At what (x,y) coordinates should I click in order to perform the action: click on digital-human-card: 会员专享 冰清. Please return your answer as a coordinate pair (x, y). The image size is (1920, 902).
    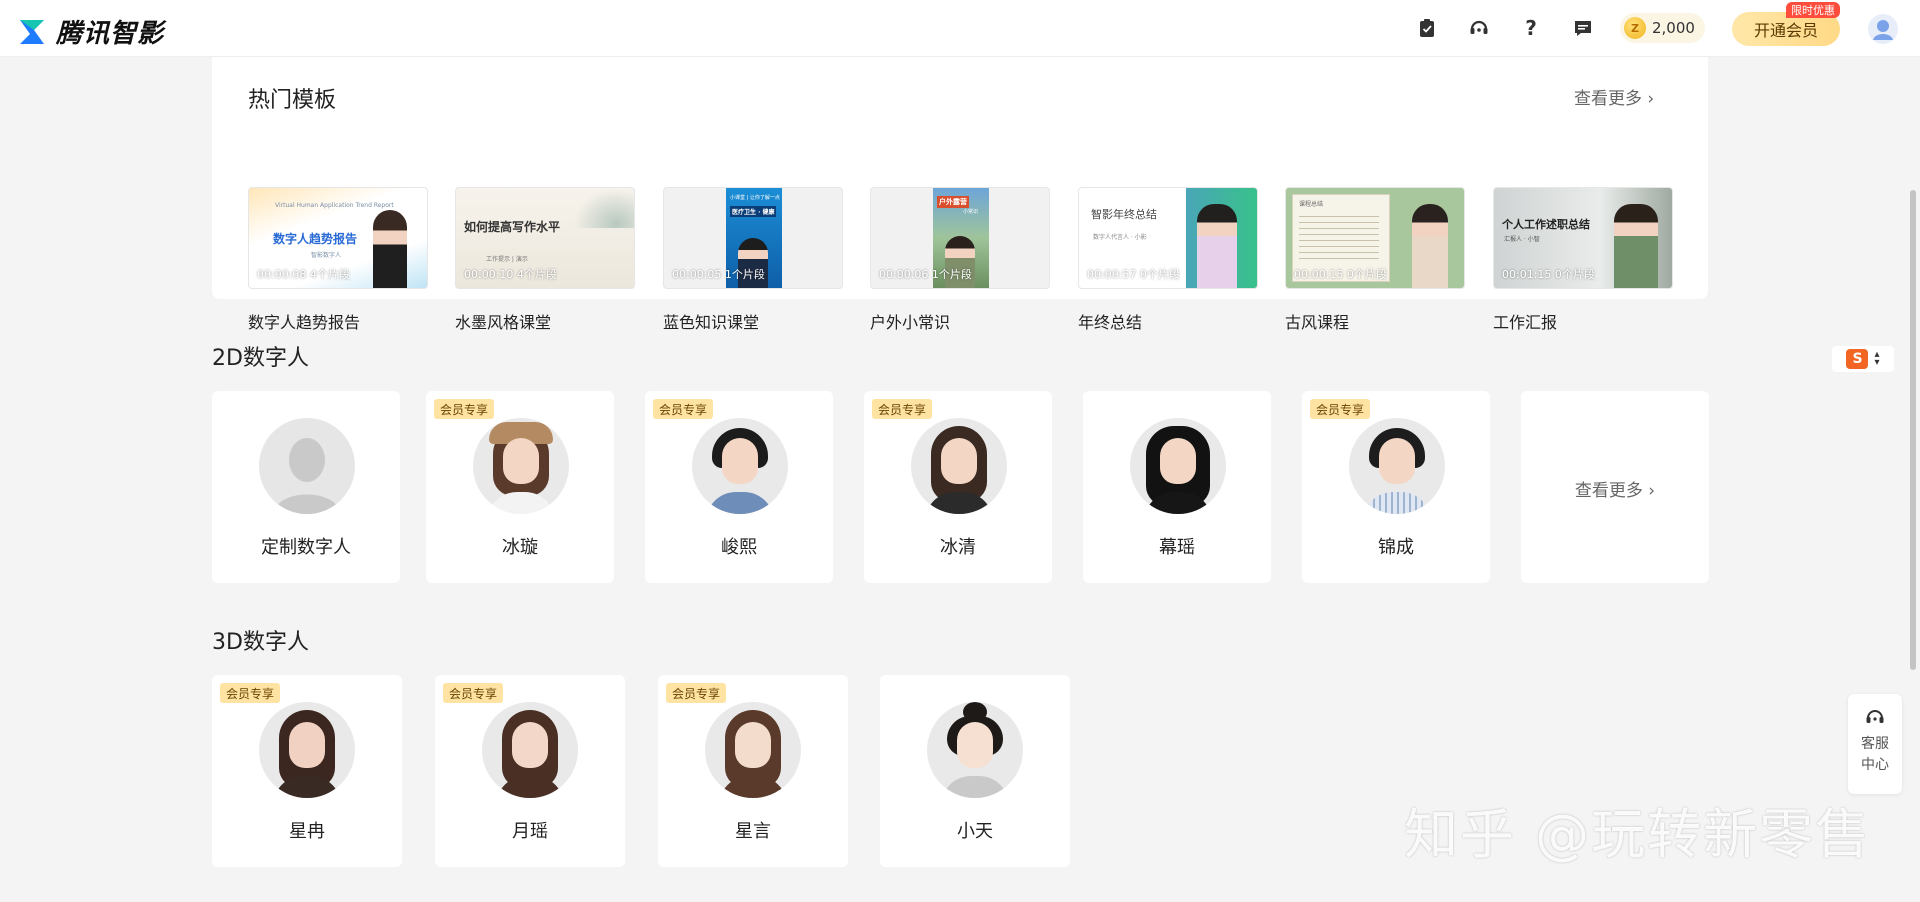
    Looking at the image, I should click on (958, 487).